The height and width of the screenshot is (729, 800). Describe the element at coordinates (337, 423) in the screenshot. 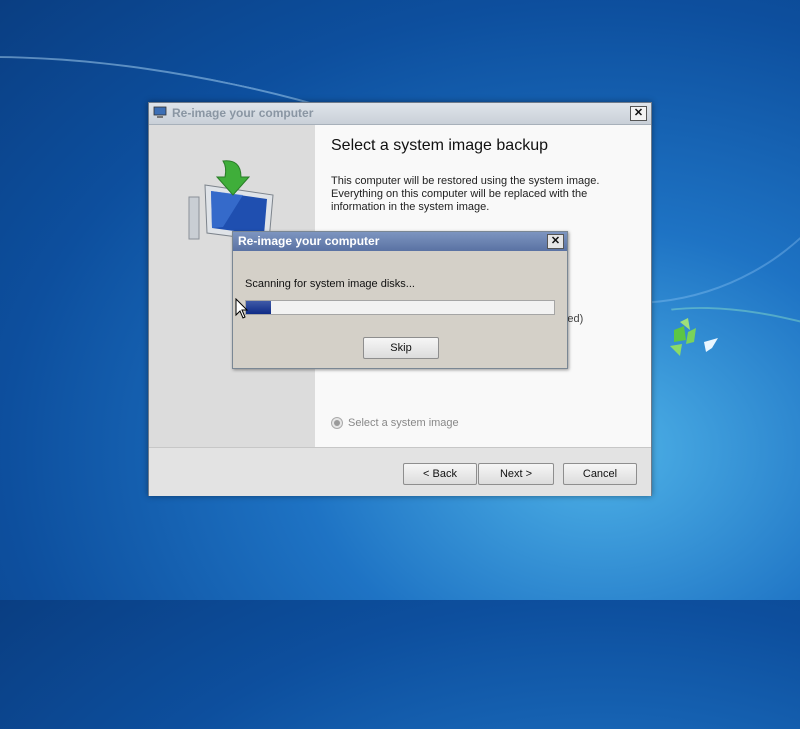

I see `radio-button` at that location.